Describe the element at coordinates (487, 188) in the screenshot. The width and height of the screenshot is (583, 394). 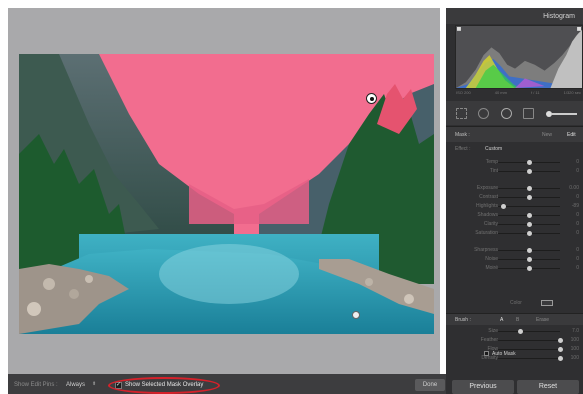
I see `slider-label: Exposure` at that location.